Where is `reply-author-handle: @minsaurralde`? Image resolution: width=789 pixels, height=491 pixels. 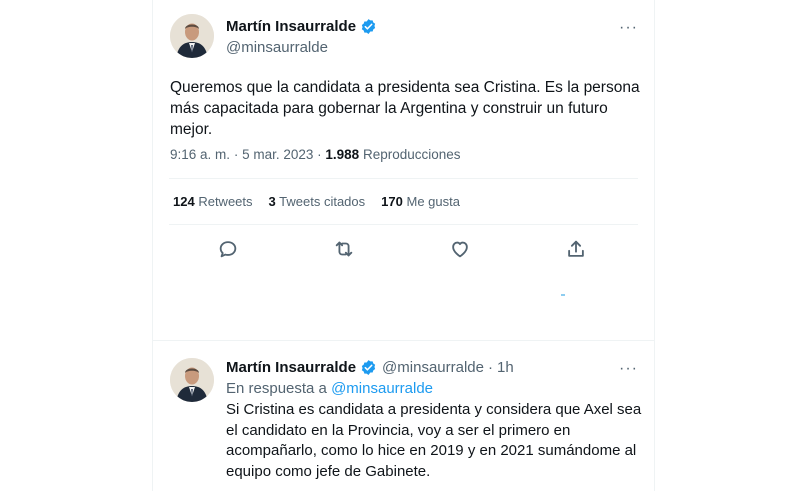
reply-author-handle: @minsaurralde is located at coordinates (433, 367).